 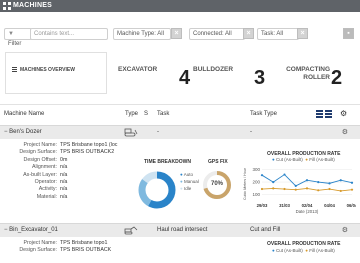 I want to click on excavator-icon, so click(x=131, y=230).